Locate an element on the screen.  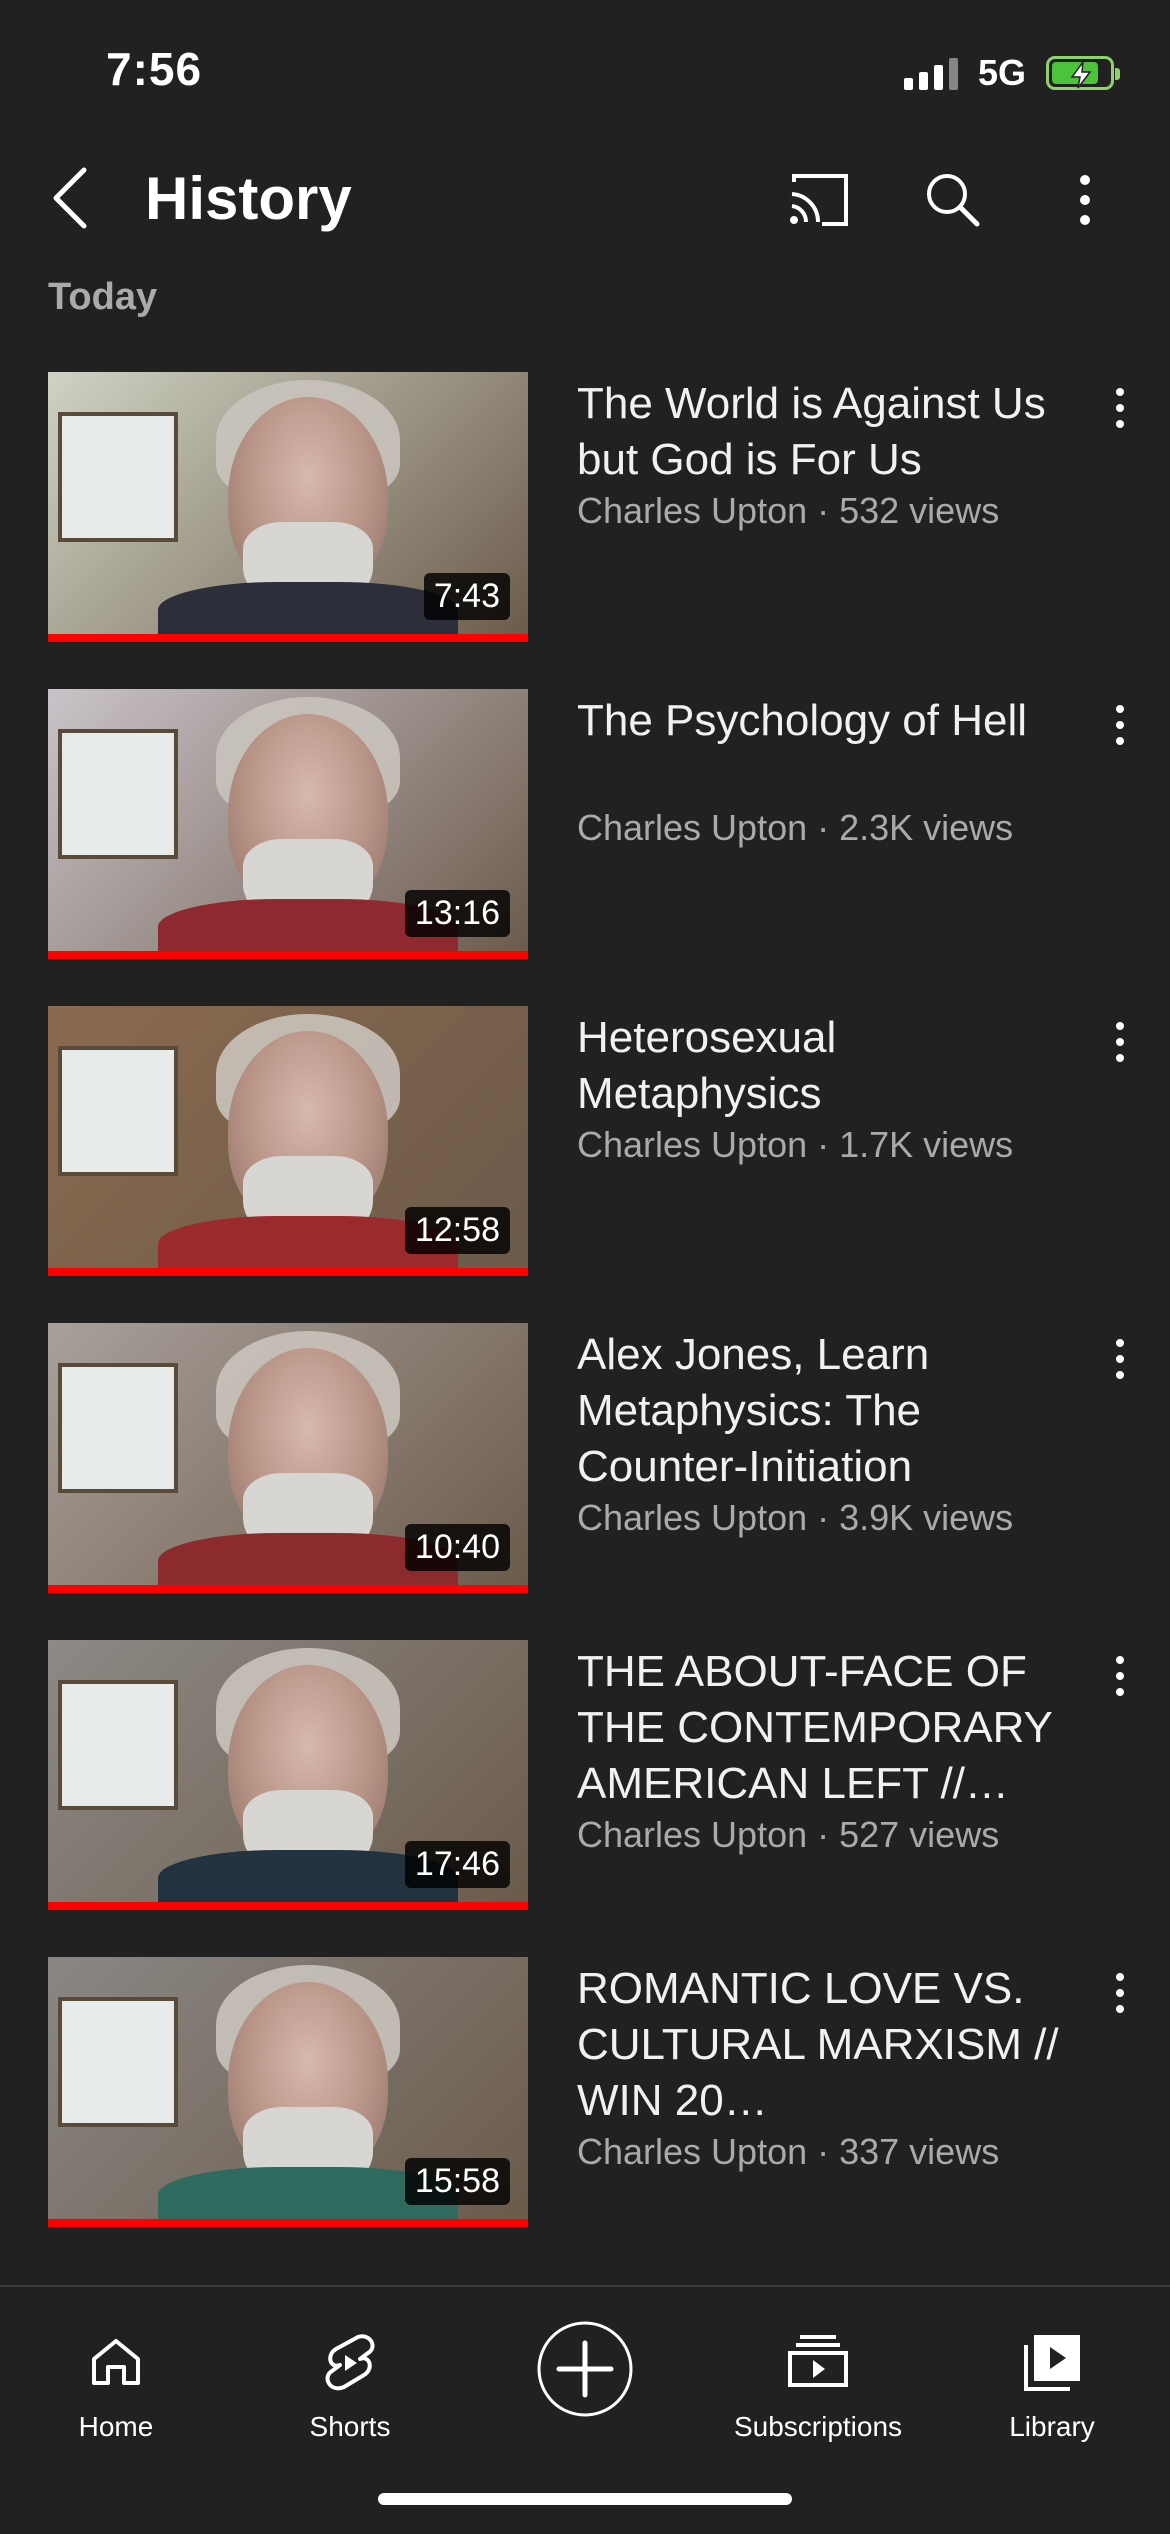
nav-home: Home is located at coordinates (116, 2380).